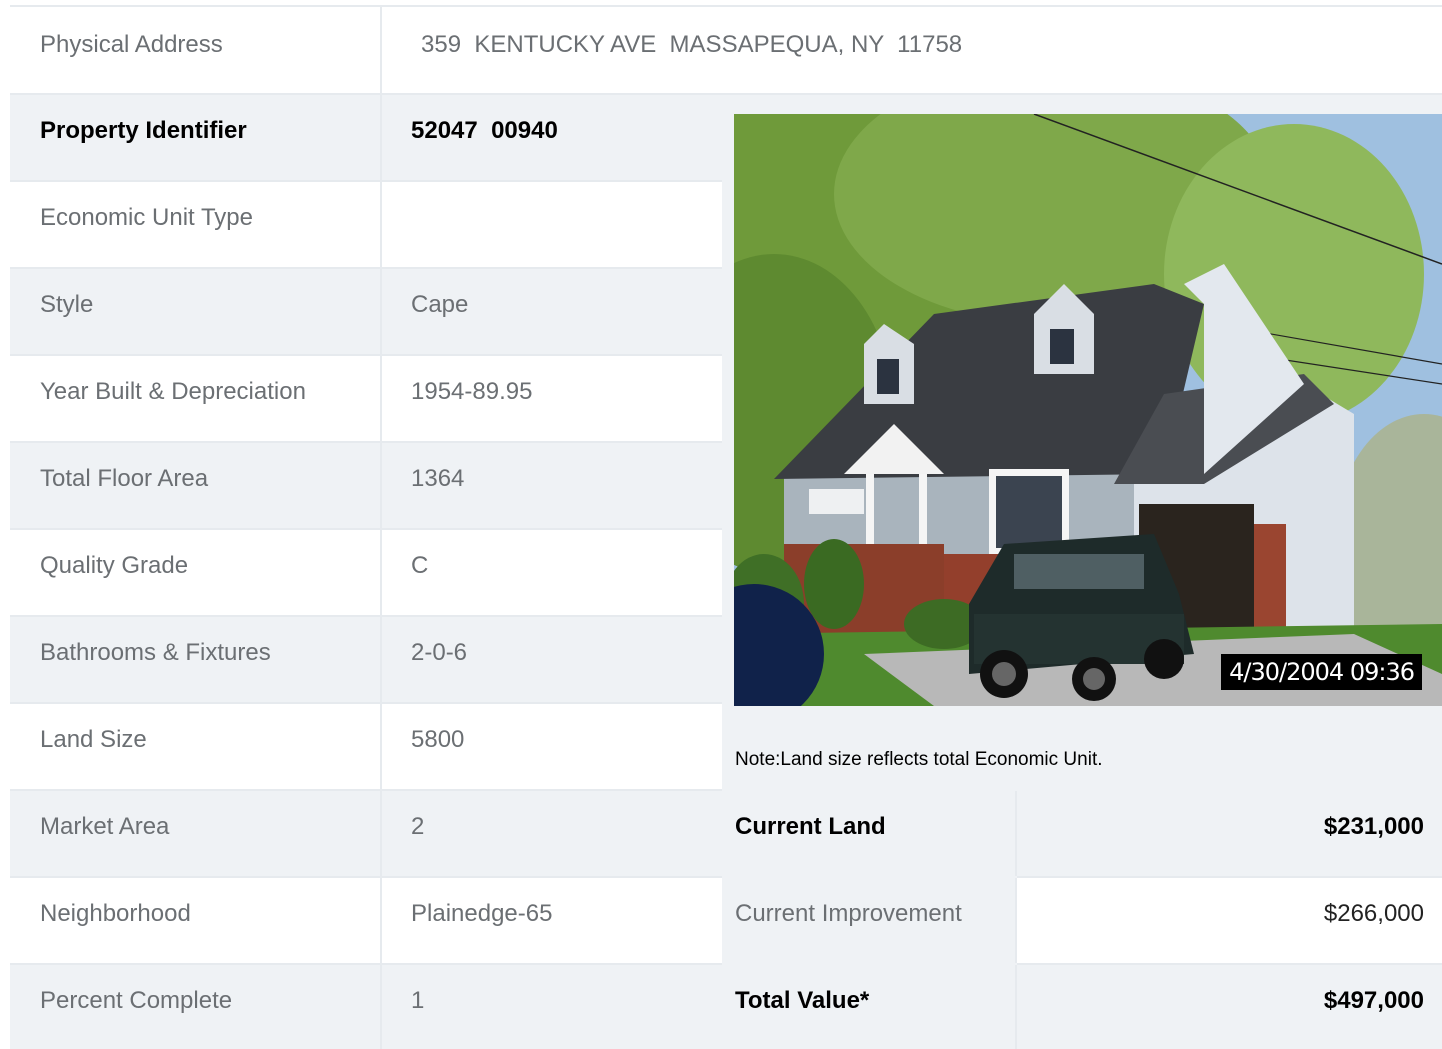 This screenshot has width=1442, height=1049. Describe the element at coordinates (439, 652) in the screenshot. I see `bathrooms-value: 2-0-6` at that location.